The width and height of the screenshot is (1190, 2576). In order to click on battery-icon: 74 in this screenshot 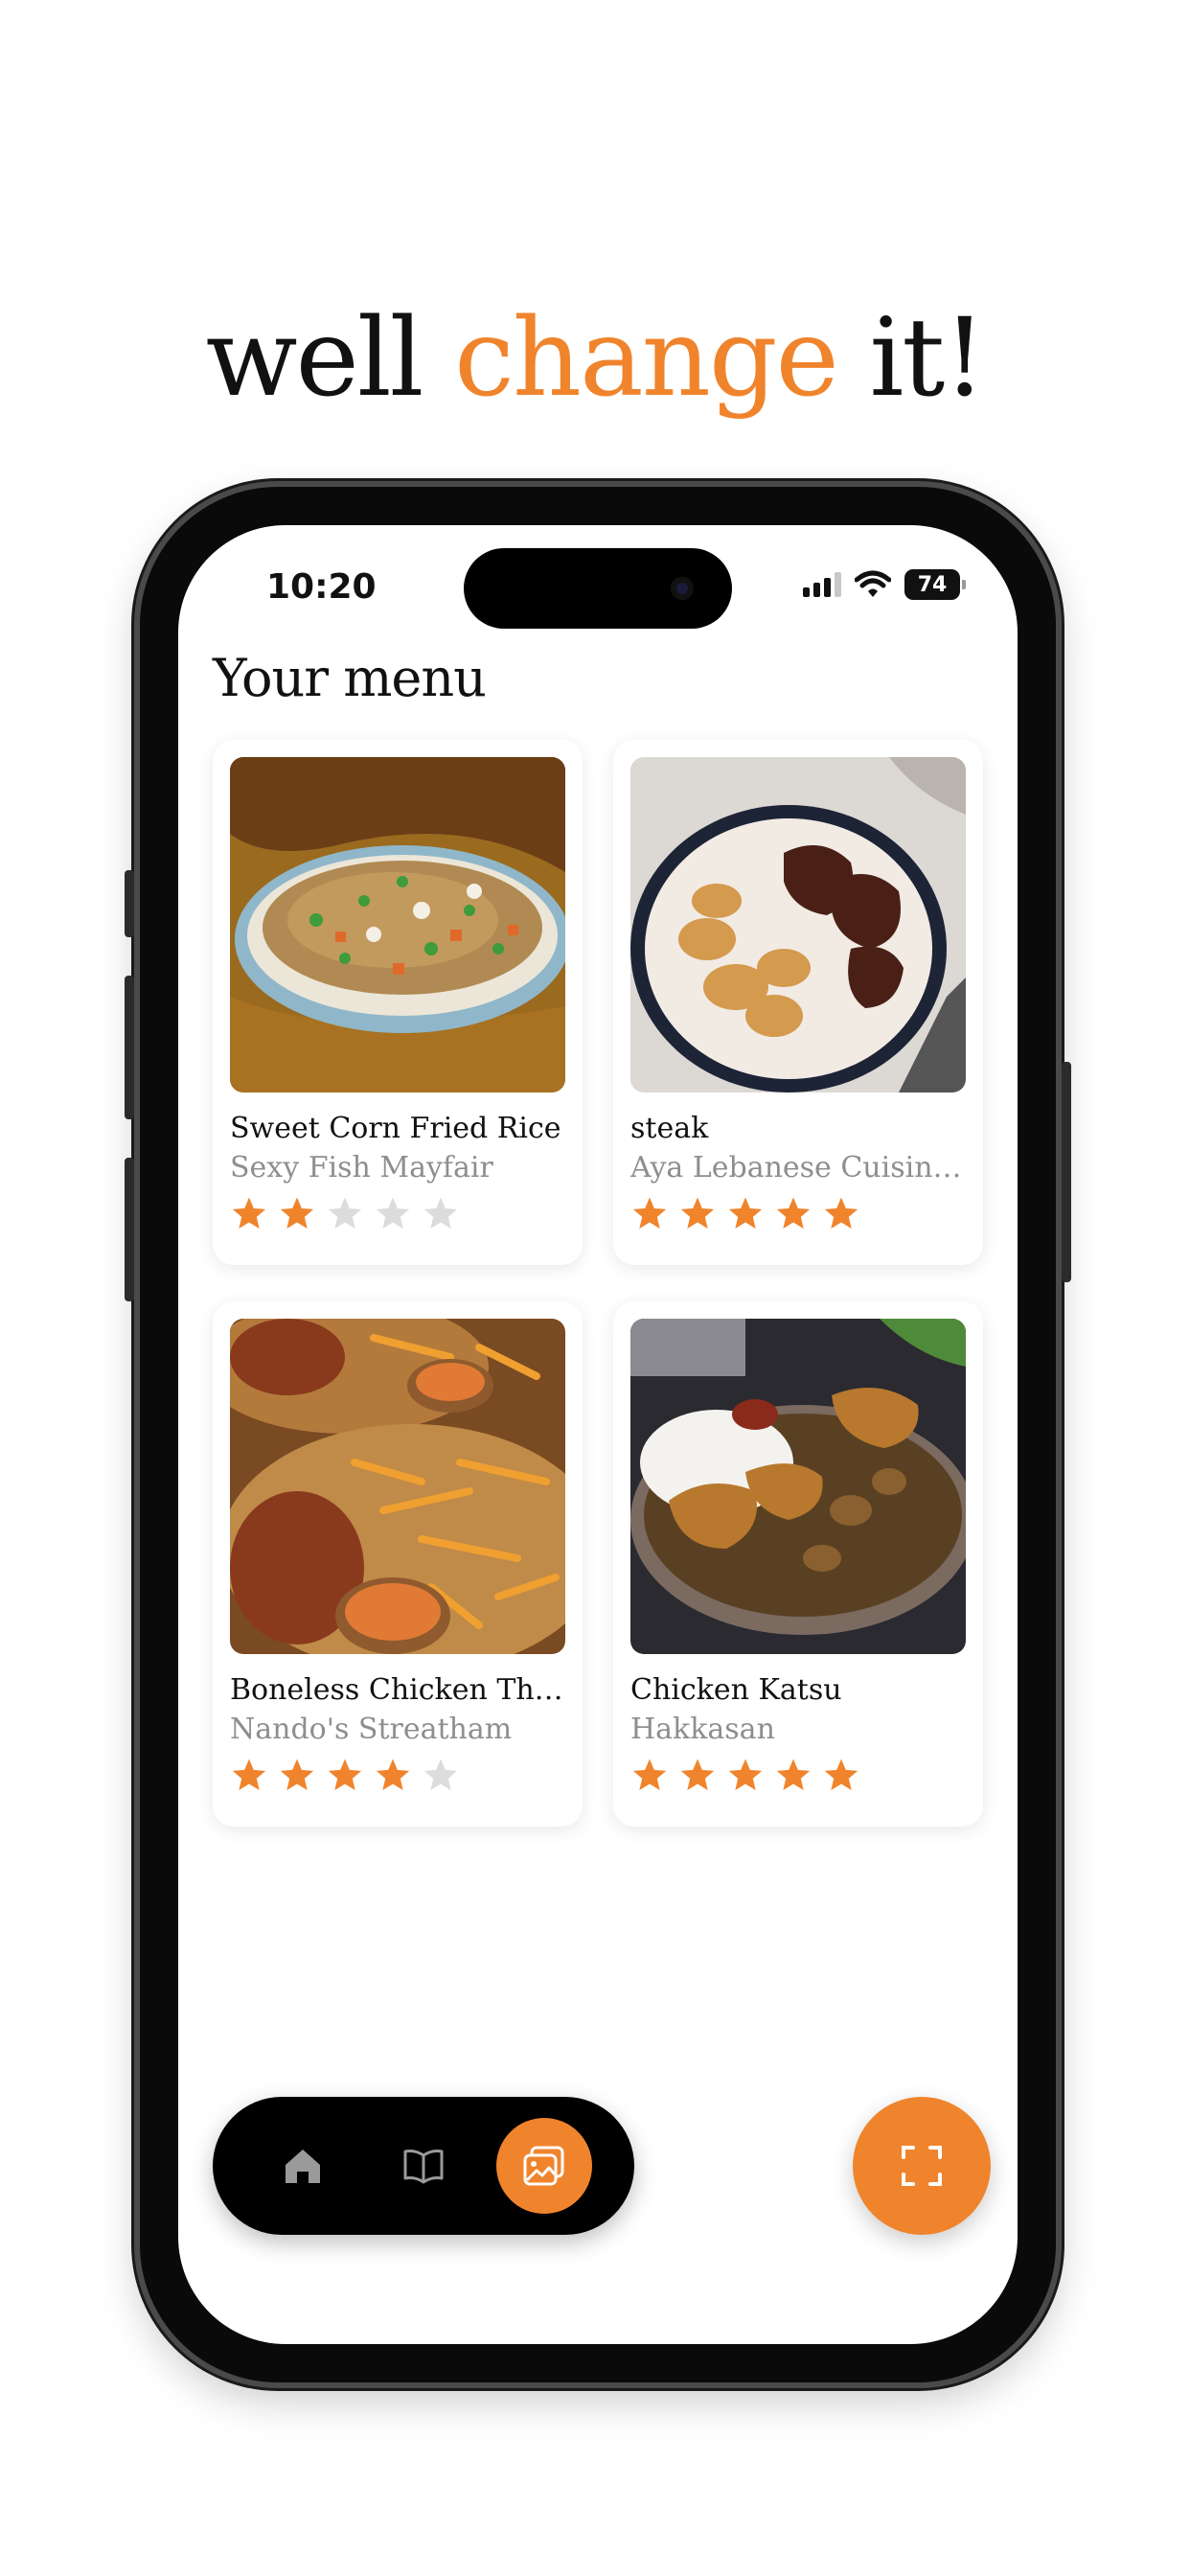, I will do `click(935, 584)`.